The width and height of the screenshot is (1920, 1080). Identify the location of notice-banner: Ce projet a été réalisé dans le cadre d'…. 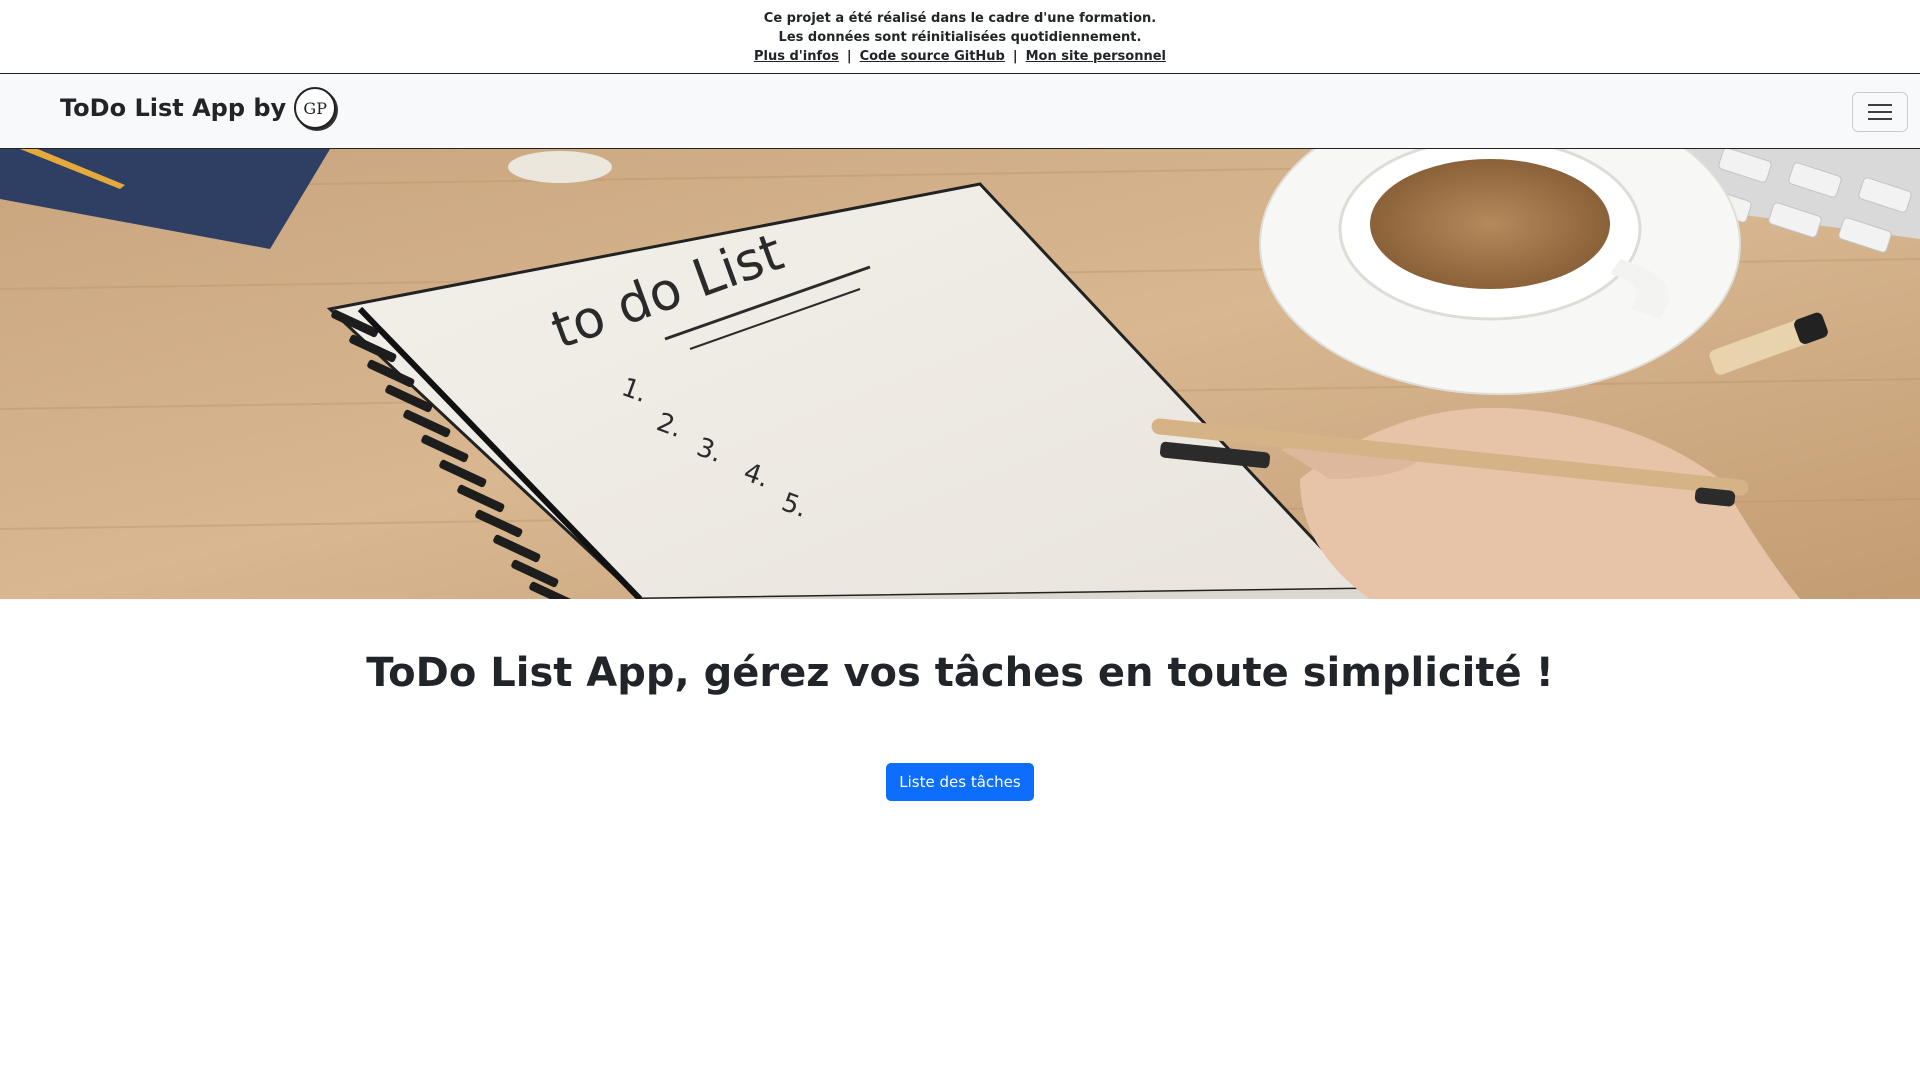
(960, 37).